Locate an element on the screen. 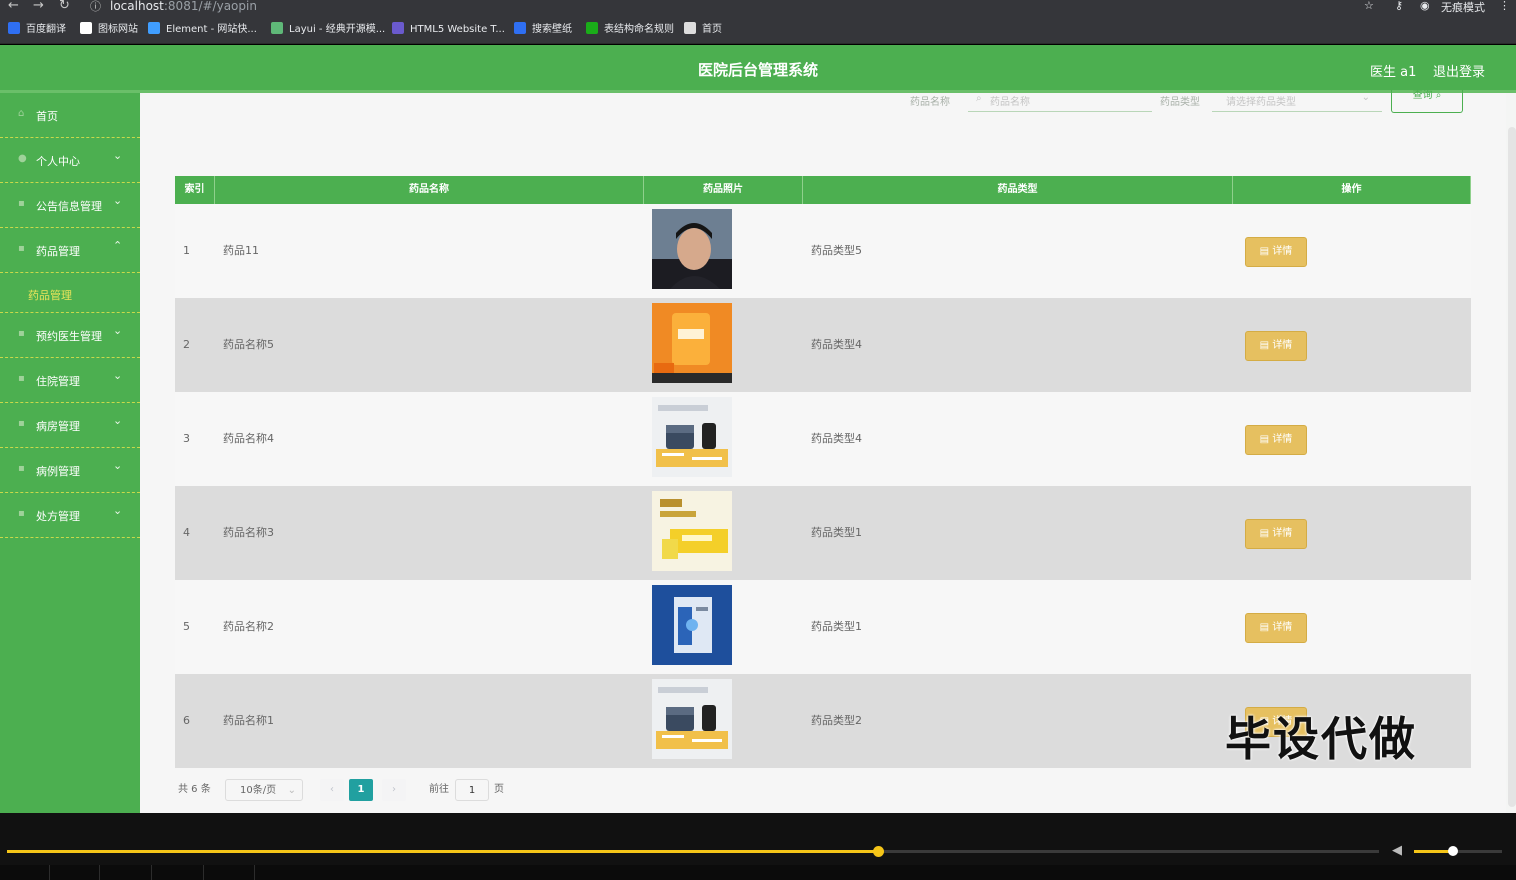  progress-track is located at coordinates (693, 851).